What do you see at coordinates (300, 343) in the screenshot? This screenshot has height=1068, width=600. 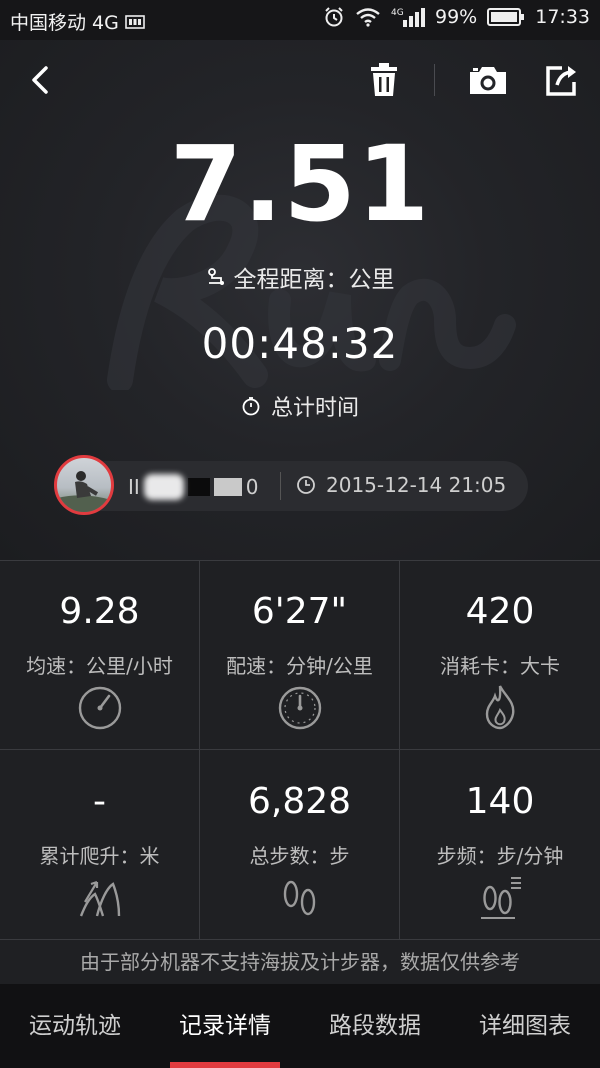 I see `duration-value: 00:48:32` at bounding box center [300, 343].